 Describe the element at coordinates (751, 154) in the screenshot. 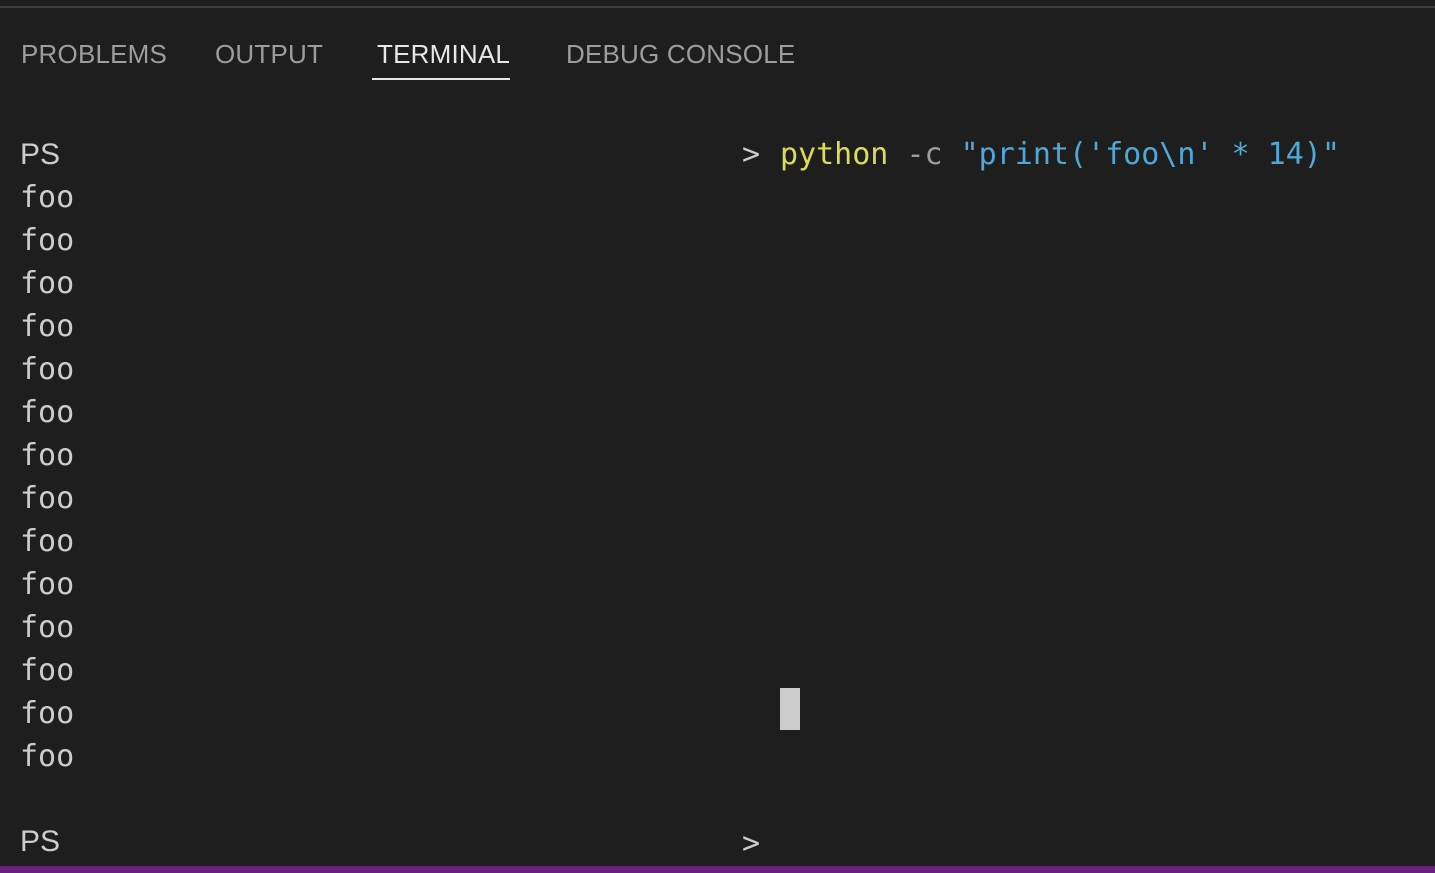

I see `prompt-gt: >` at that location.